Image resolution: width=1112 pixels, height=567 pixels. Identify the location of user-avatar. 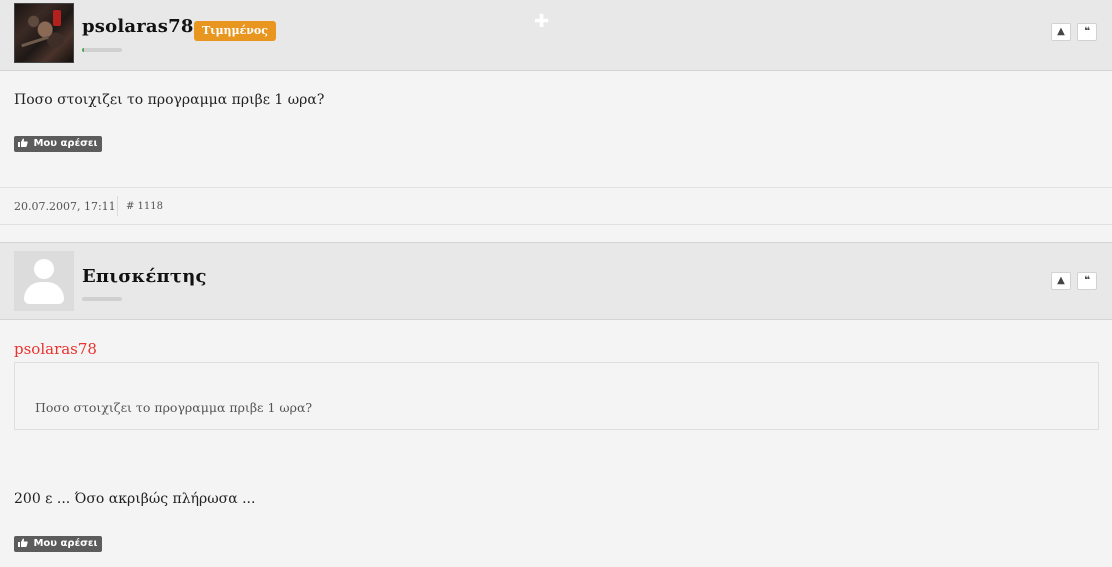
(44, 33).